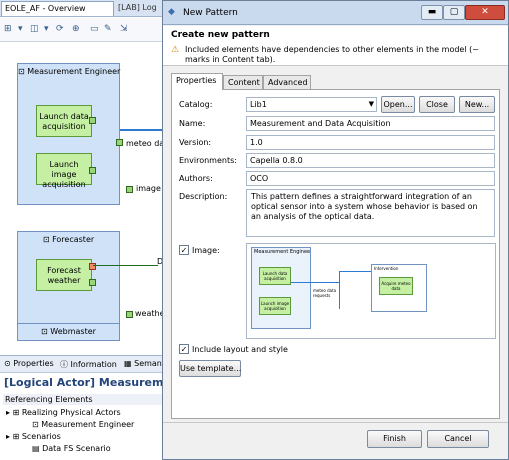 This screenshot has height=460, width=509. What do you see at coordinates (9, 29) in the screenshot?
I see `arrange-icon: ⊞` at bounding box center [9, 29].